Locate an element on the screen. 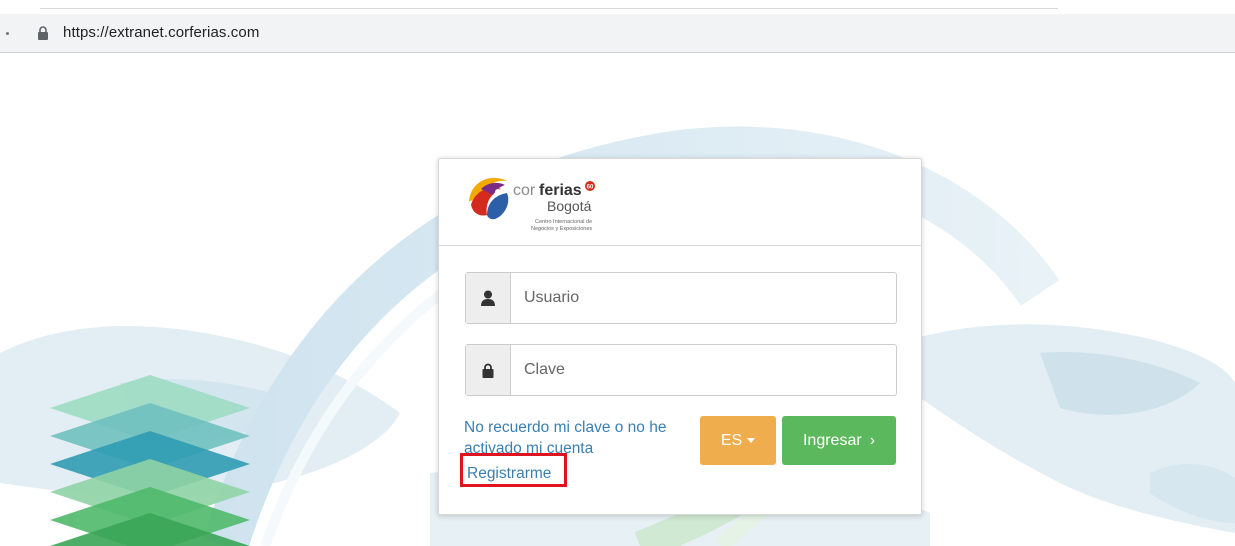 Image resolution: width=1235 pixels, height=546 pixels. logo-tagline-2: Negocios y Exposiciones is located at coordinates (561, 229).